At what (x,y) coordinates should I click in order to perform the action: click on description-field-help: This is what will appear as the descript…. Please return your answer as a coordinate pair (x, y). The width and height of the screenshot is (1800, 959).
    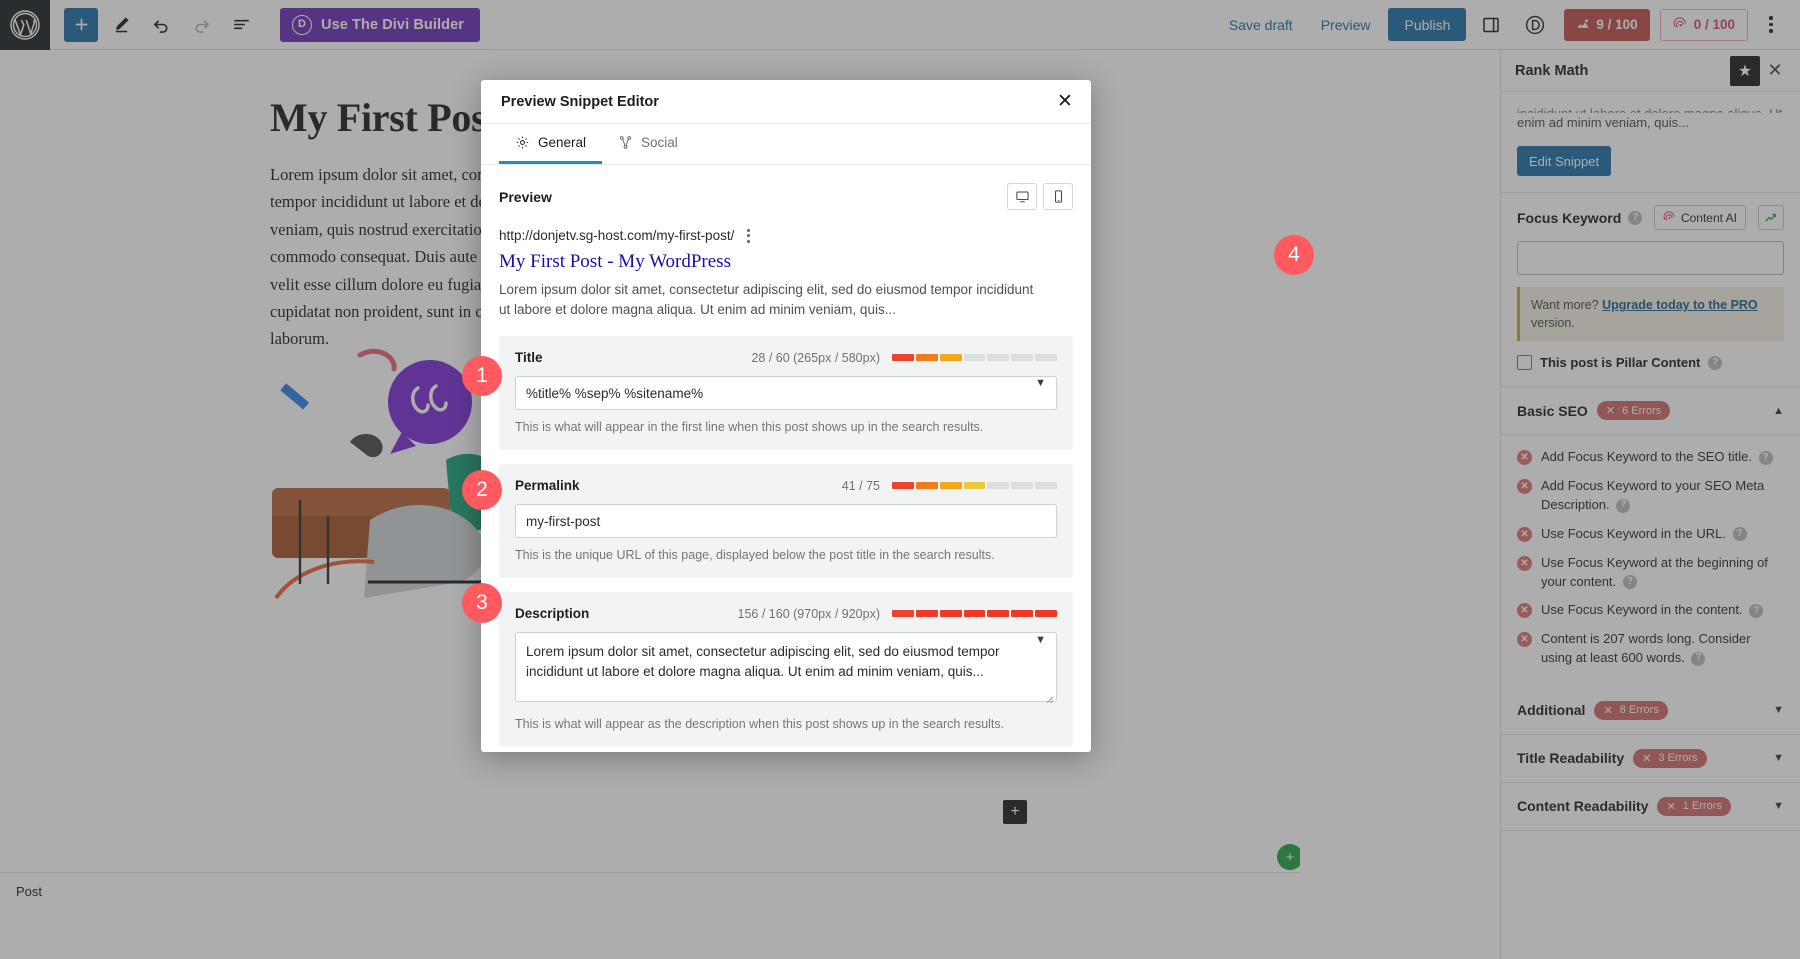
    Looking at the image, I should click on (760, 724).